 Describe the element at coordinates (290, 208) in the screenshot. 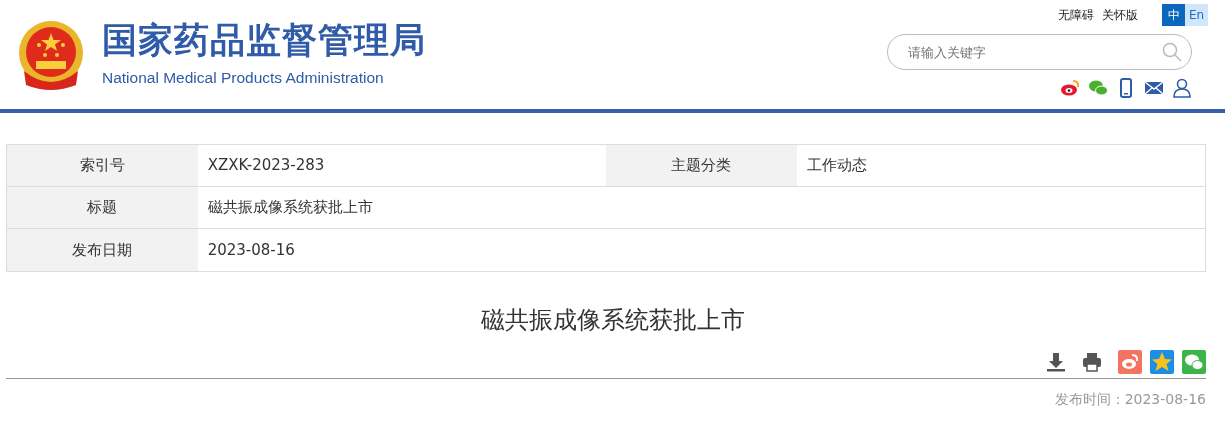

I see `field-value: 磁共振成像系统获批上市` at that location.